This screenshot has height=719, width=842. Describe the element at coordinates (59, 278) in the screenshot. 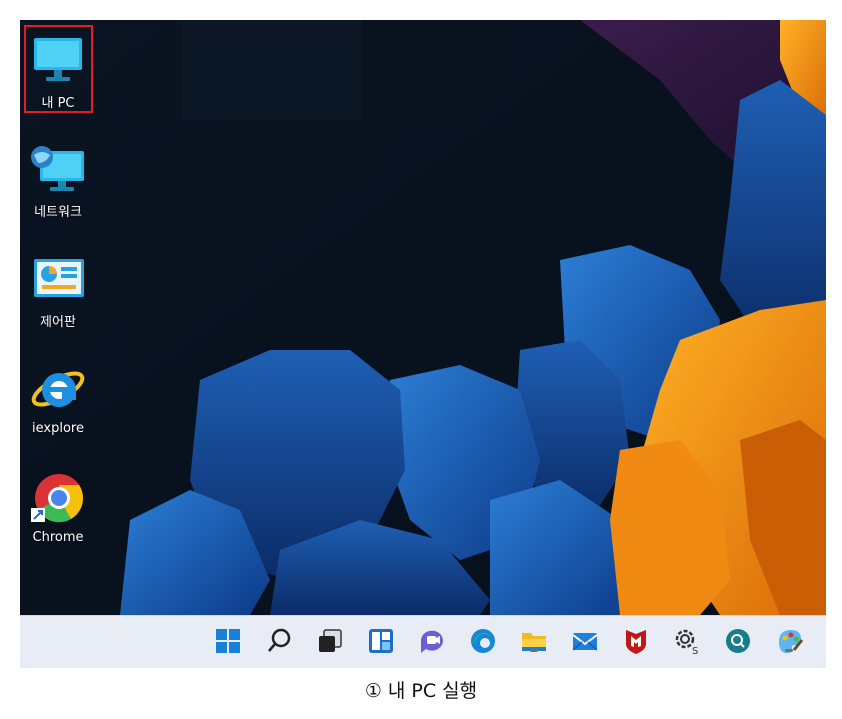

I see `control-panel-icon` at that location.